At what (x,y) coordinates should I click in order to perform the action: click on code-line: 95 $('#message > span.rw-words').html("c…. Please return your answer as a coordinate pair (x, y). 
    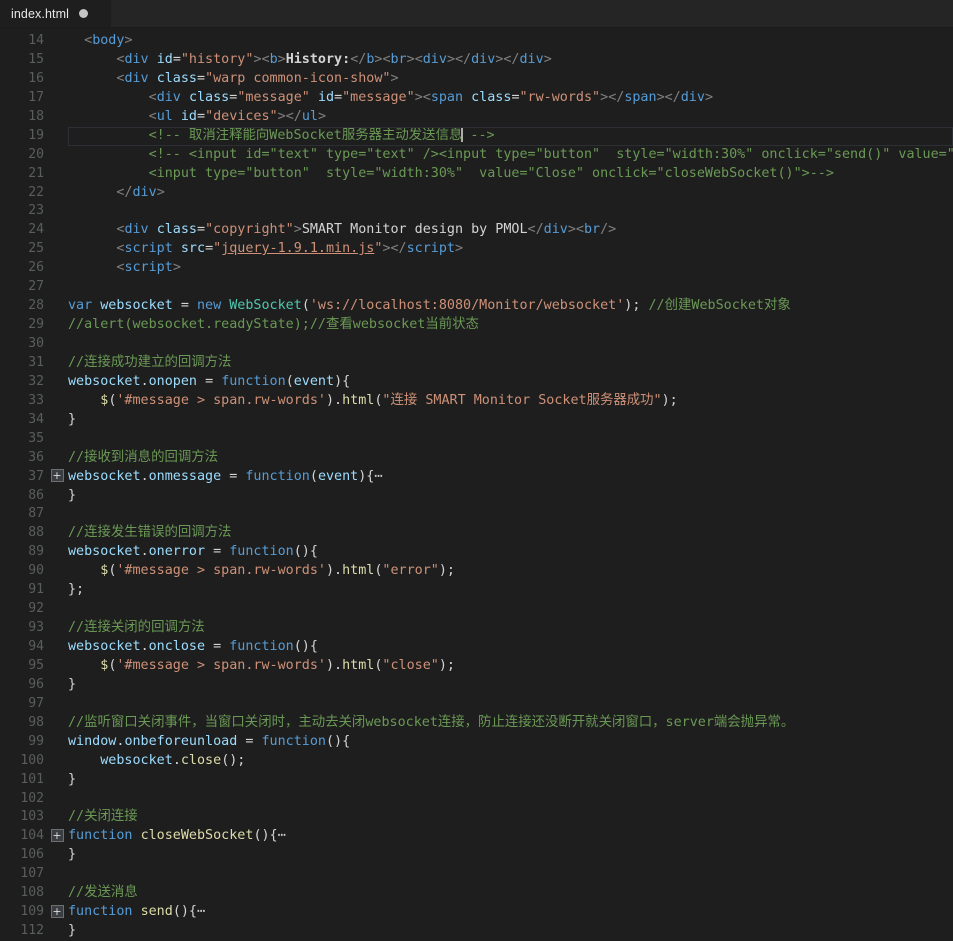
    Looking at the image, I should click on (476, 666).